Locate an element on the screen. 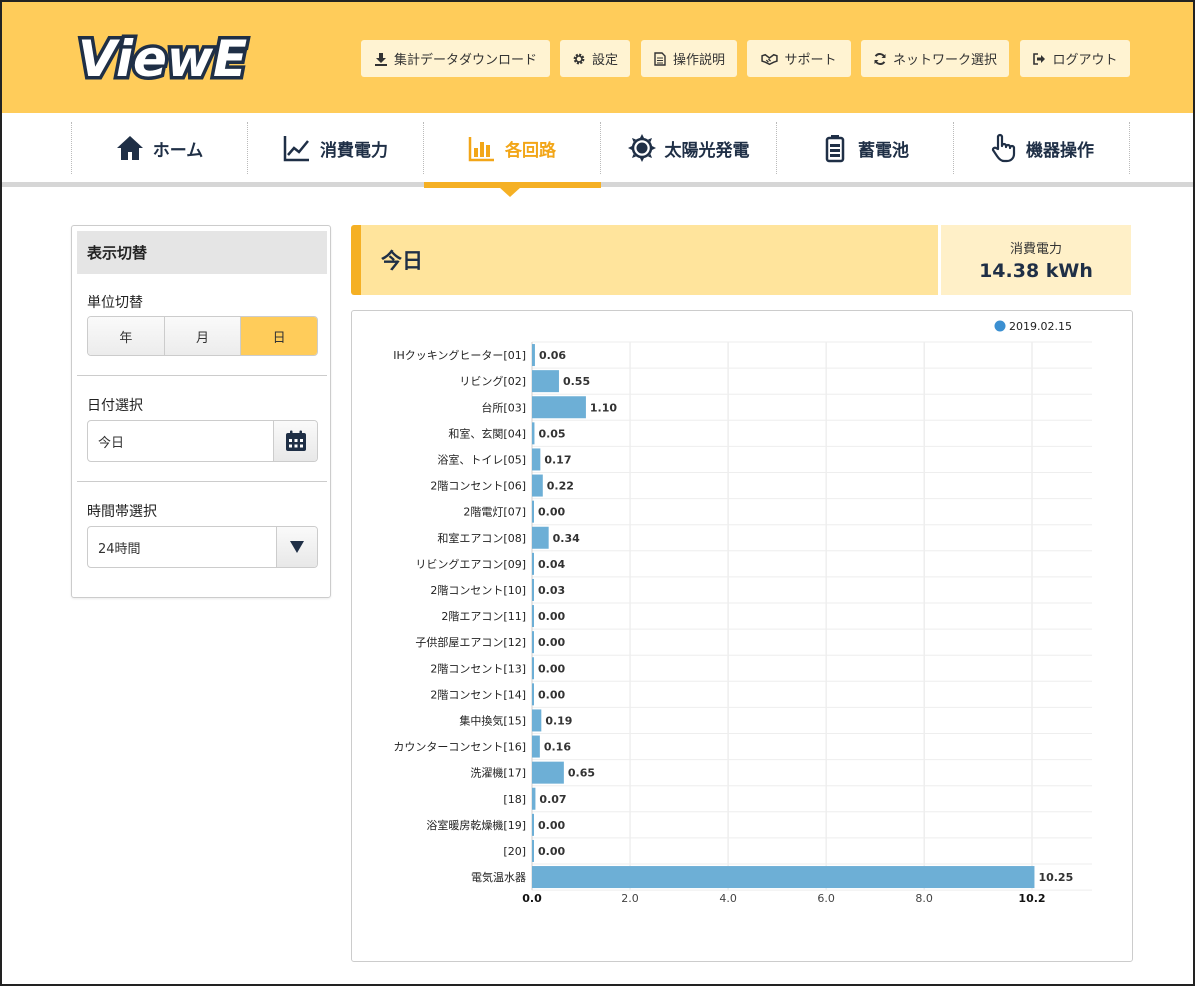  period-banner: 今日 is located at coordinates (644, 260).